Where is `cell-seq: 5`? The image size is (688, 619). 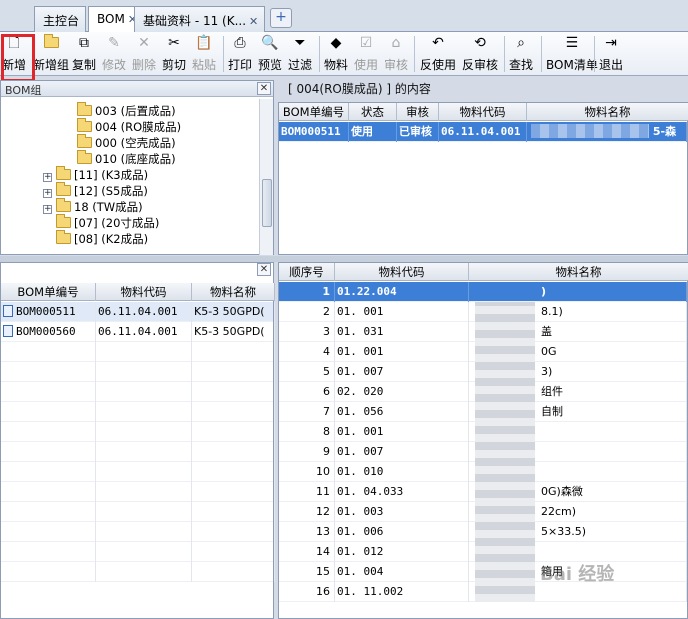 cell-seq: 5 is located at coordinates (307, 372).